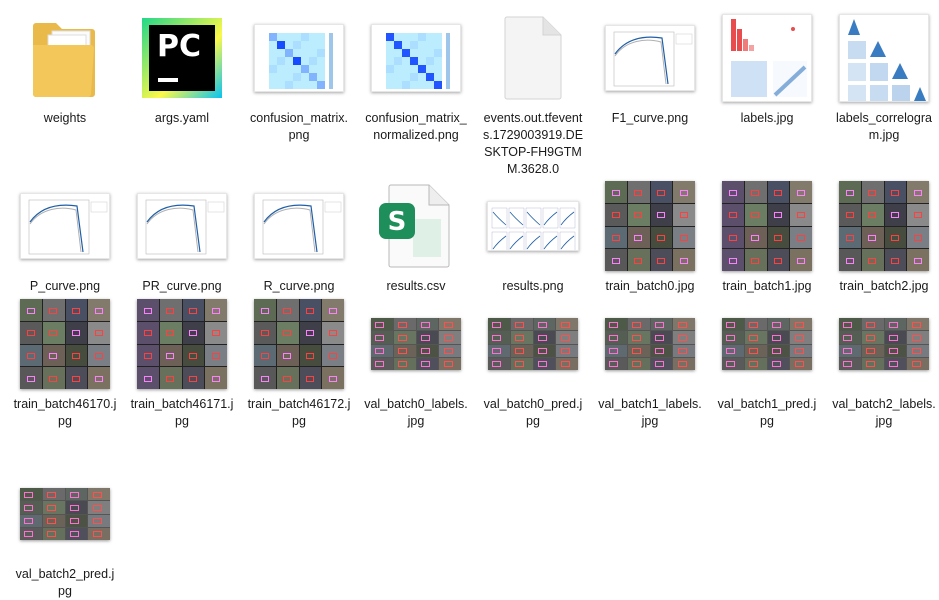 The image size is (939, 600). I want to click on file-name-label: train_batch0.jpg, so click(650, 286).